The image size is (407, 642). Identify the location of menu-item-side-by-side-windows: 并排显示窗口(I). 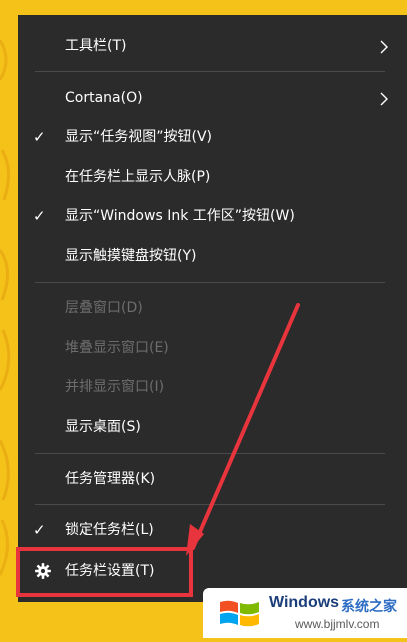
(212, 387).